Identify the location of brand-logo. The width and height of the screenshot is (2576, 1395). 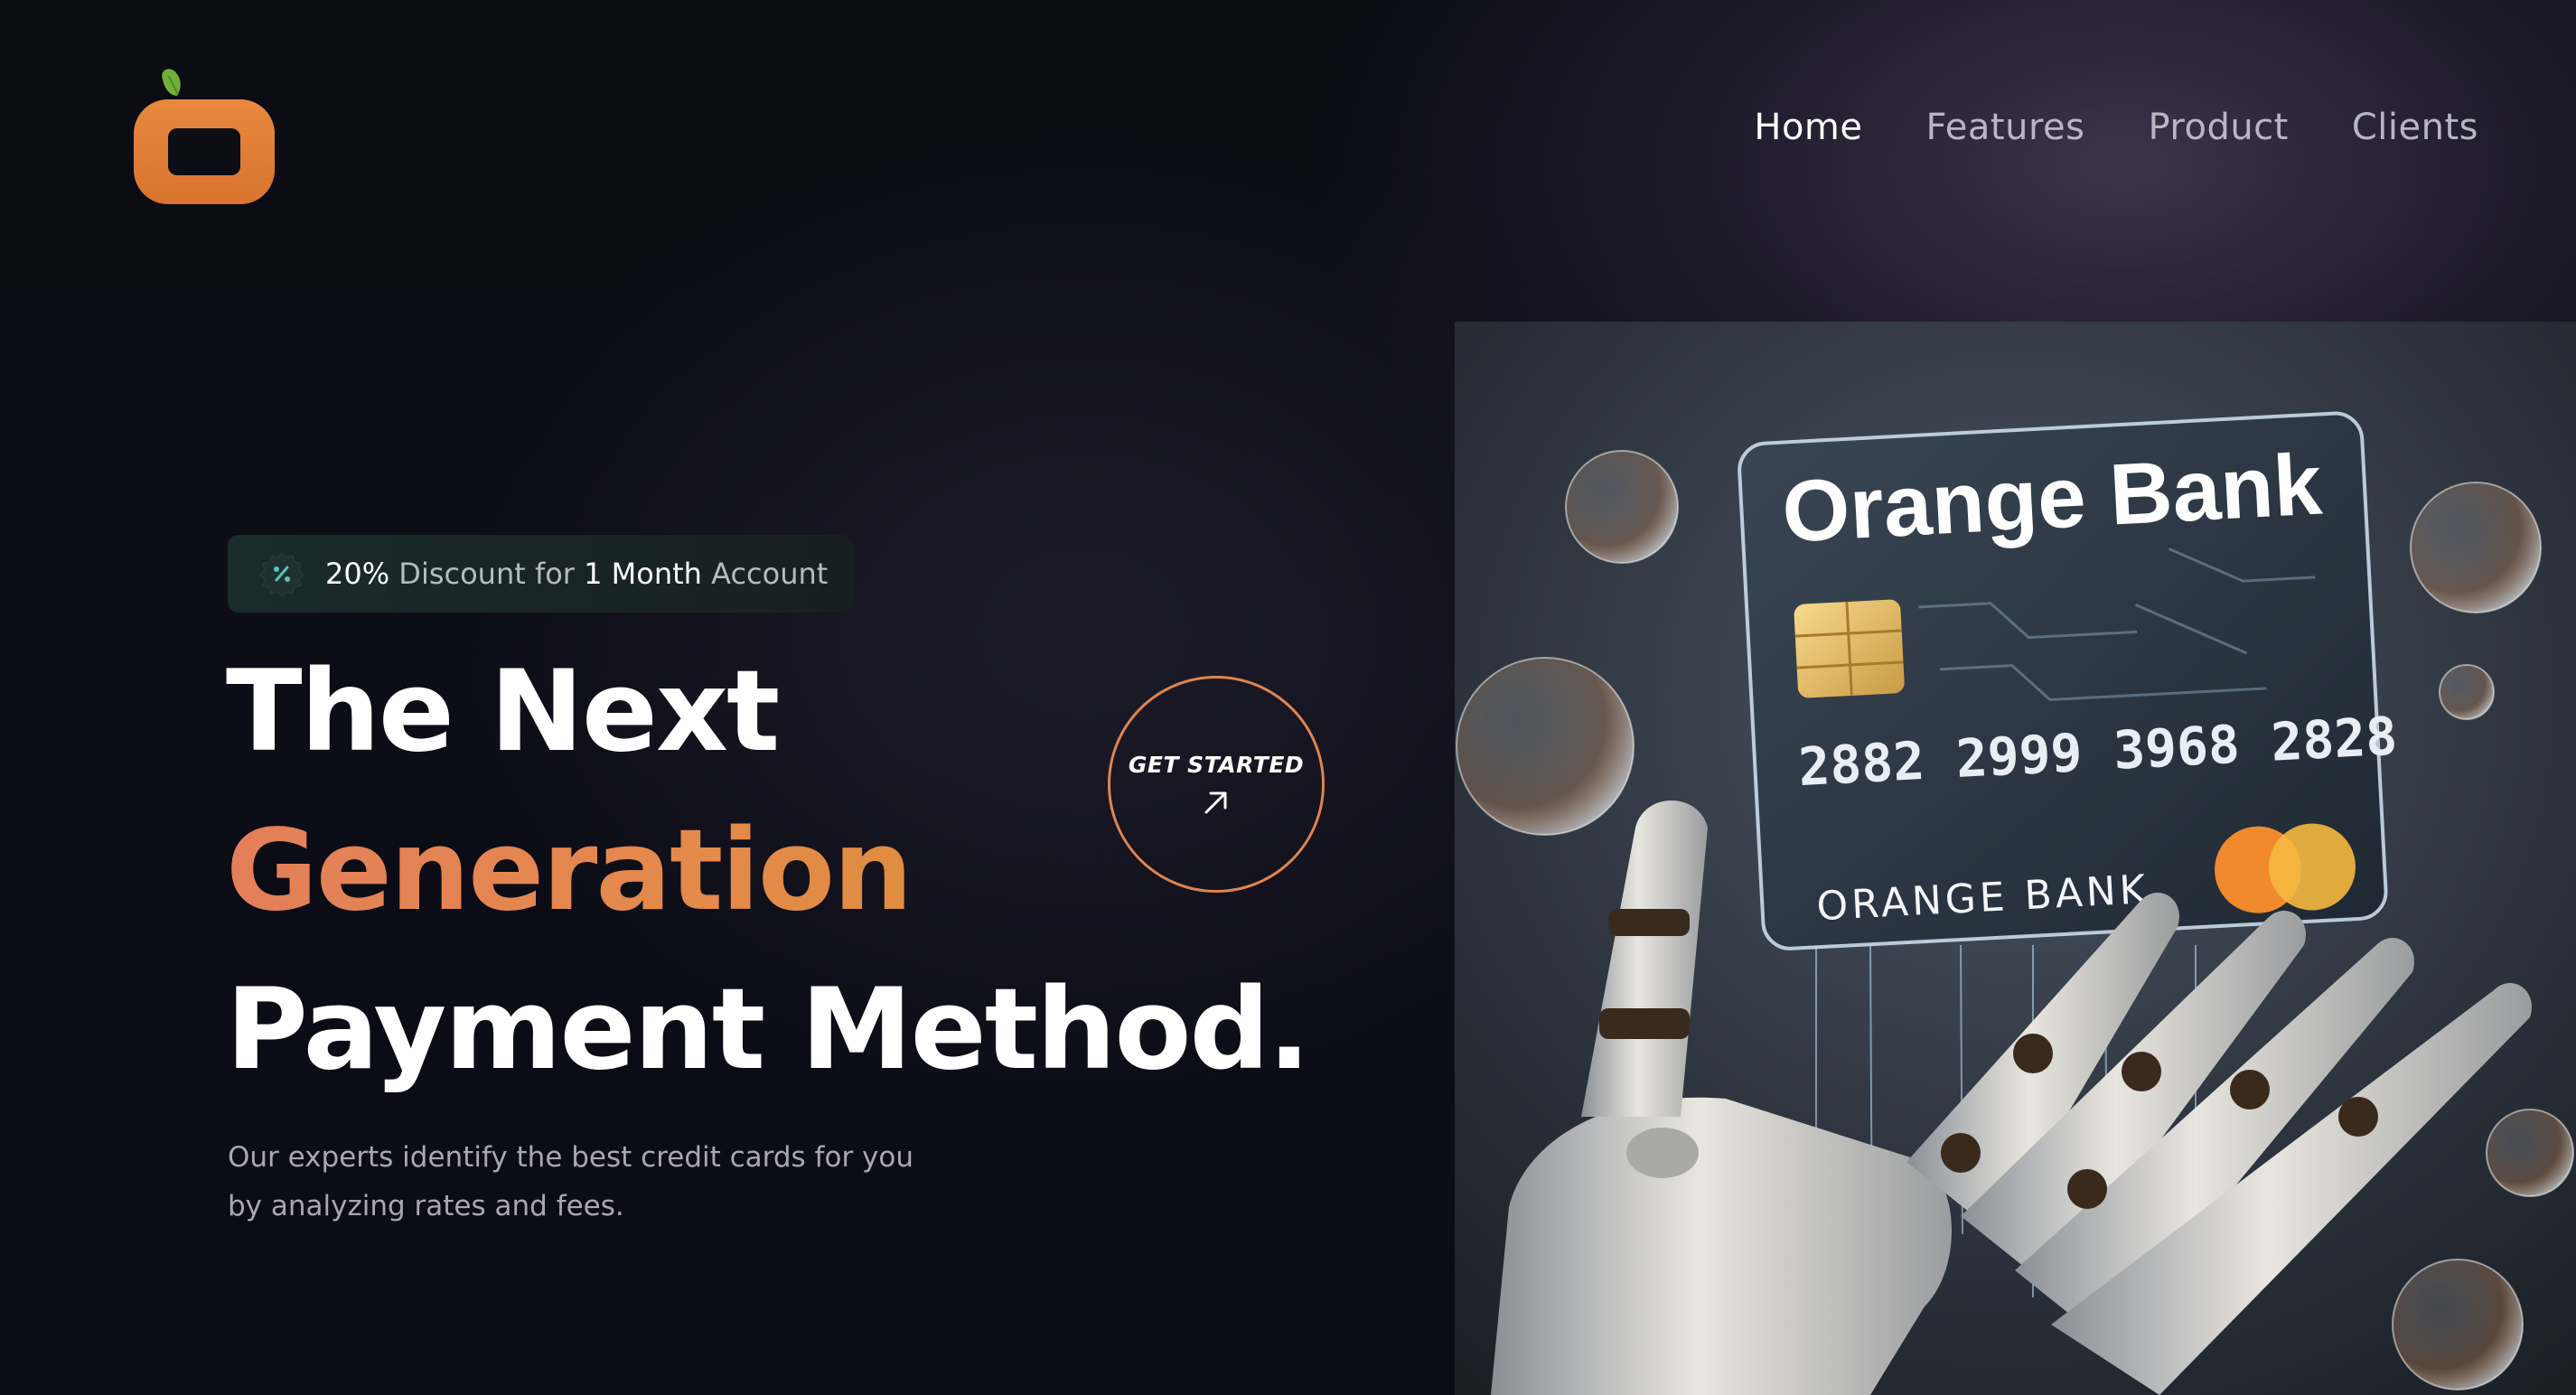
(204, 135).